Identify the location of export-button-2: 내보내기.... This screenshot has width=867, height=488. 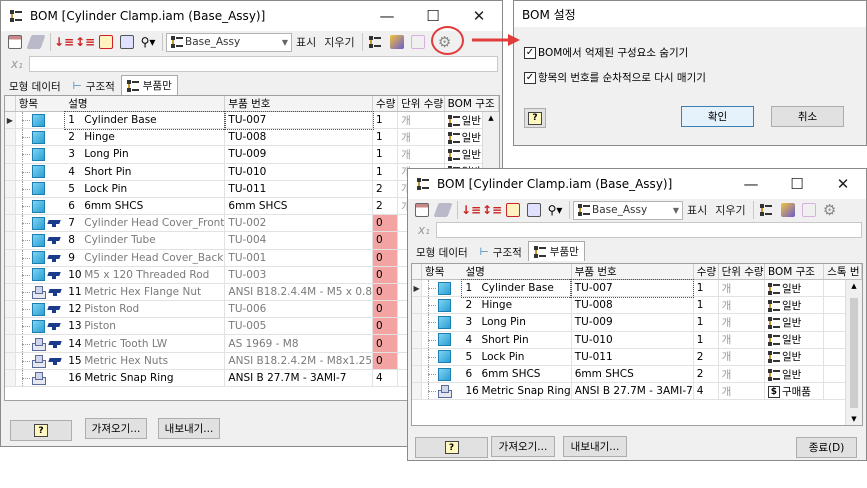
(595, 446).